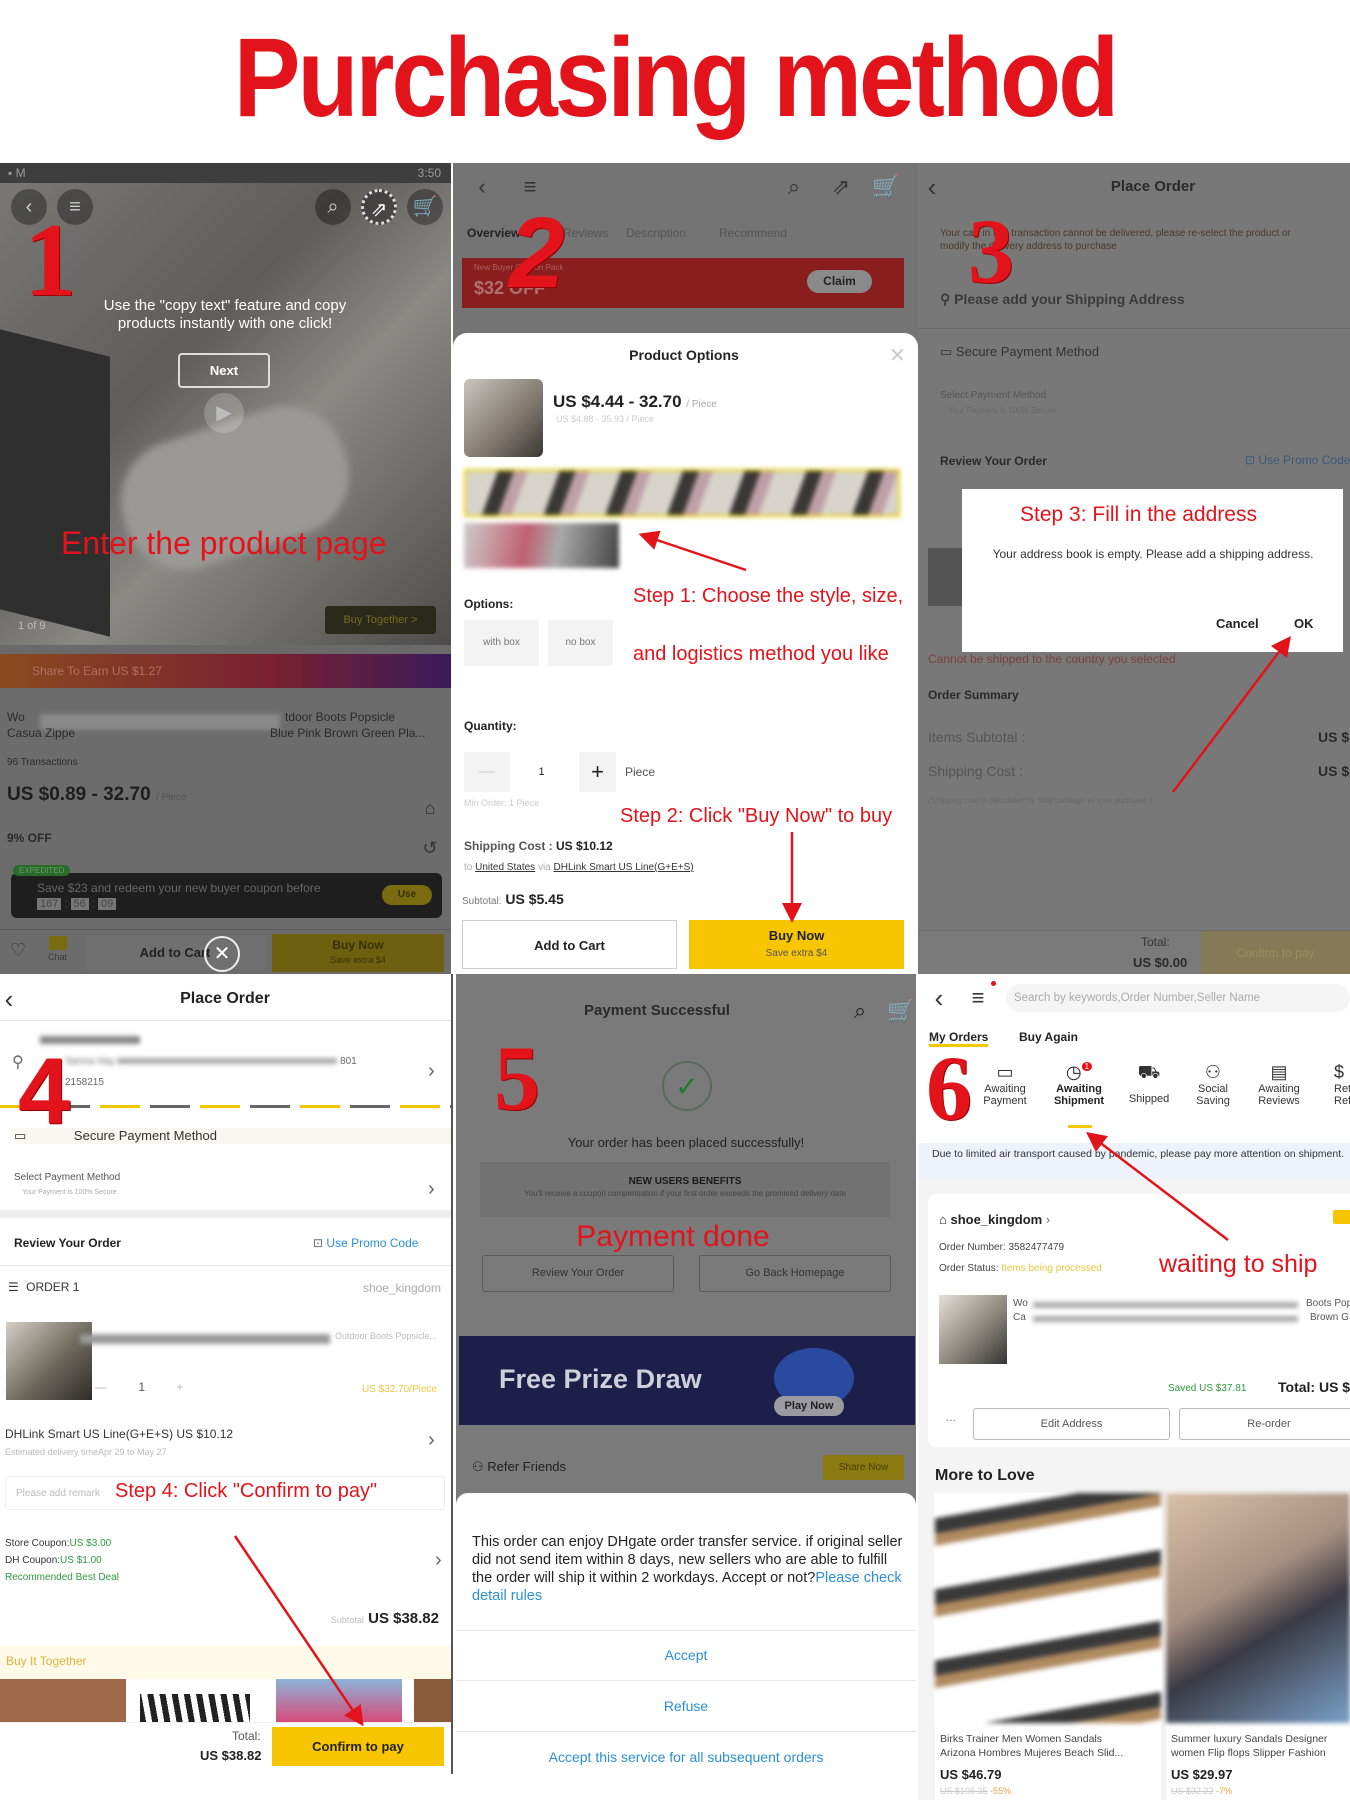  I want to click on heart-icon: ♡, so click(18, 950).